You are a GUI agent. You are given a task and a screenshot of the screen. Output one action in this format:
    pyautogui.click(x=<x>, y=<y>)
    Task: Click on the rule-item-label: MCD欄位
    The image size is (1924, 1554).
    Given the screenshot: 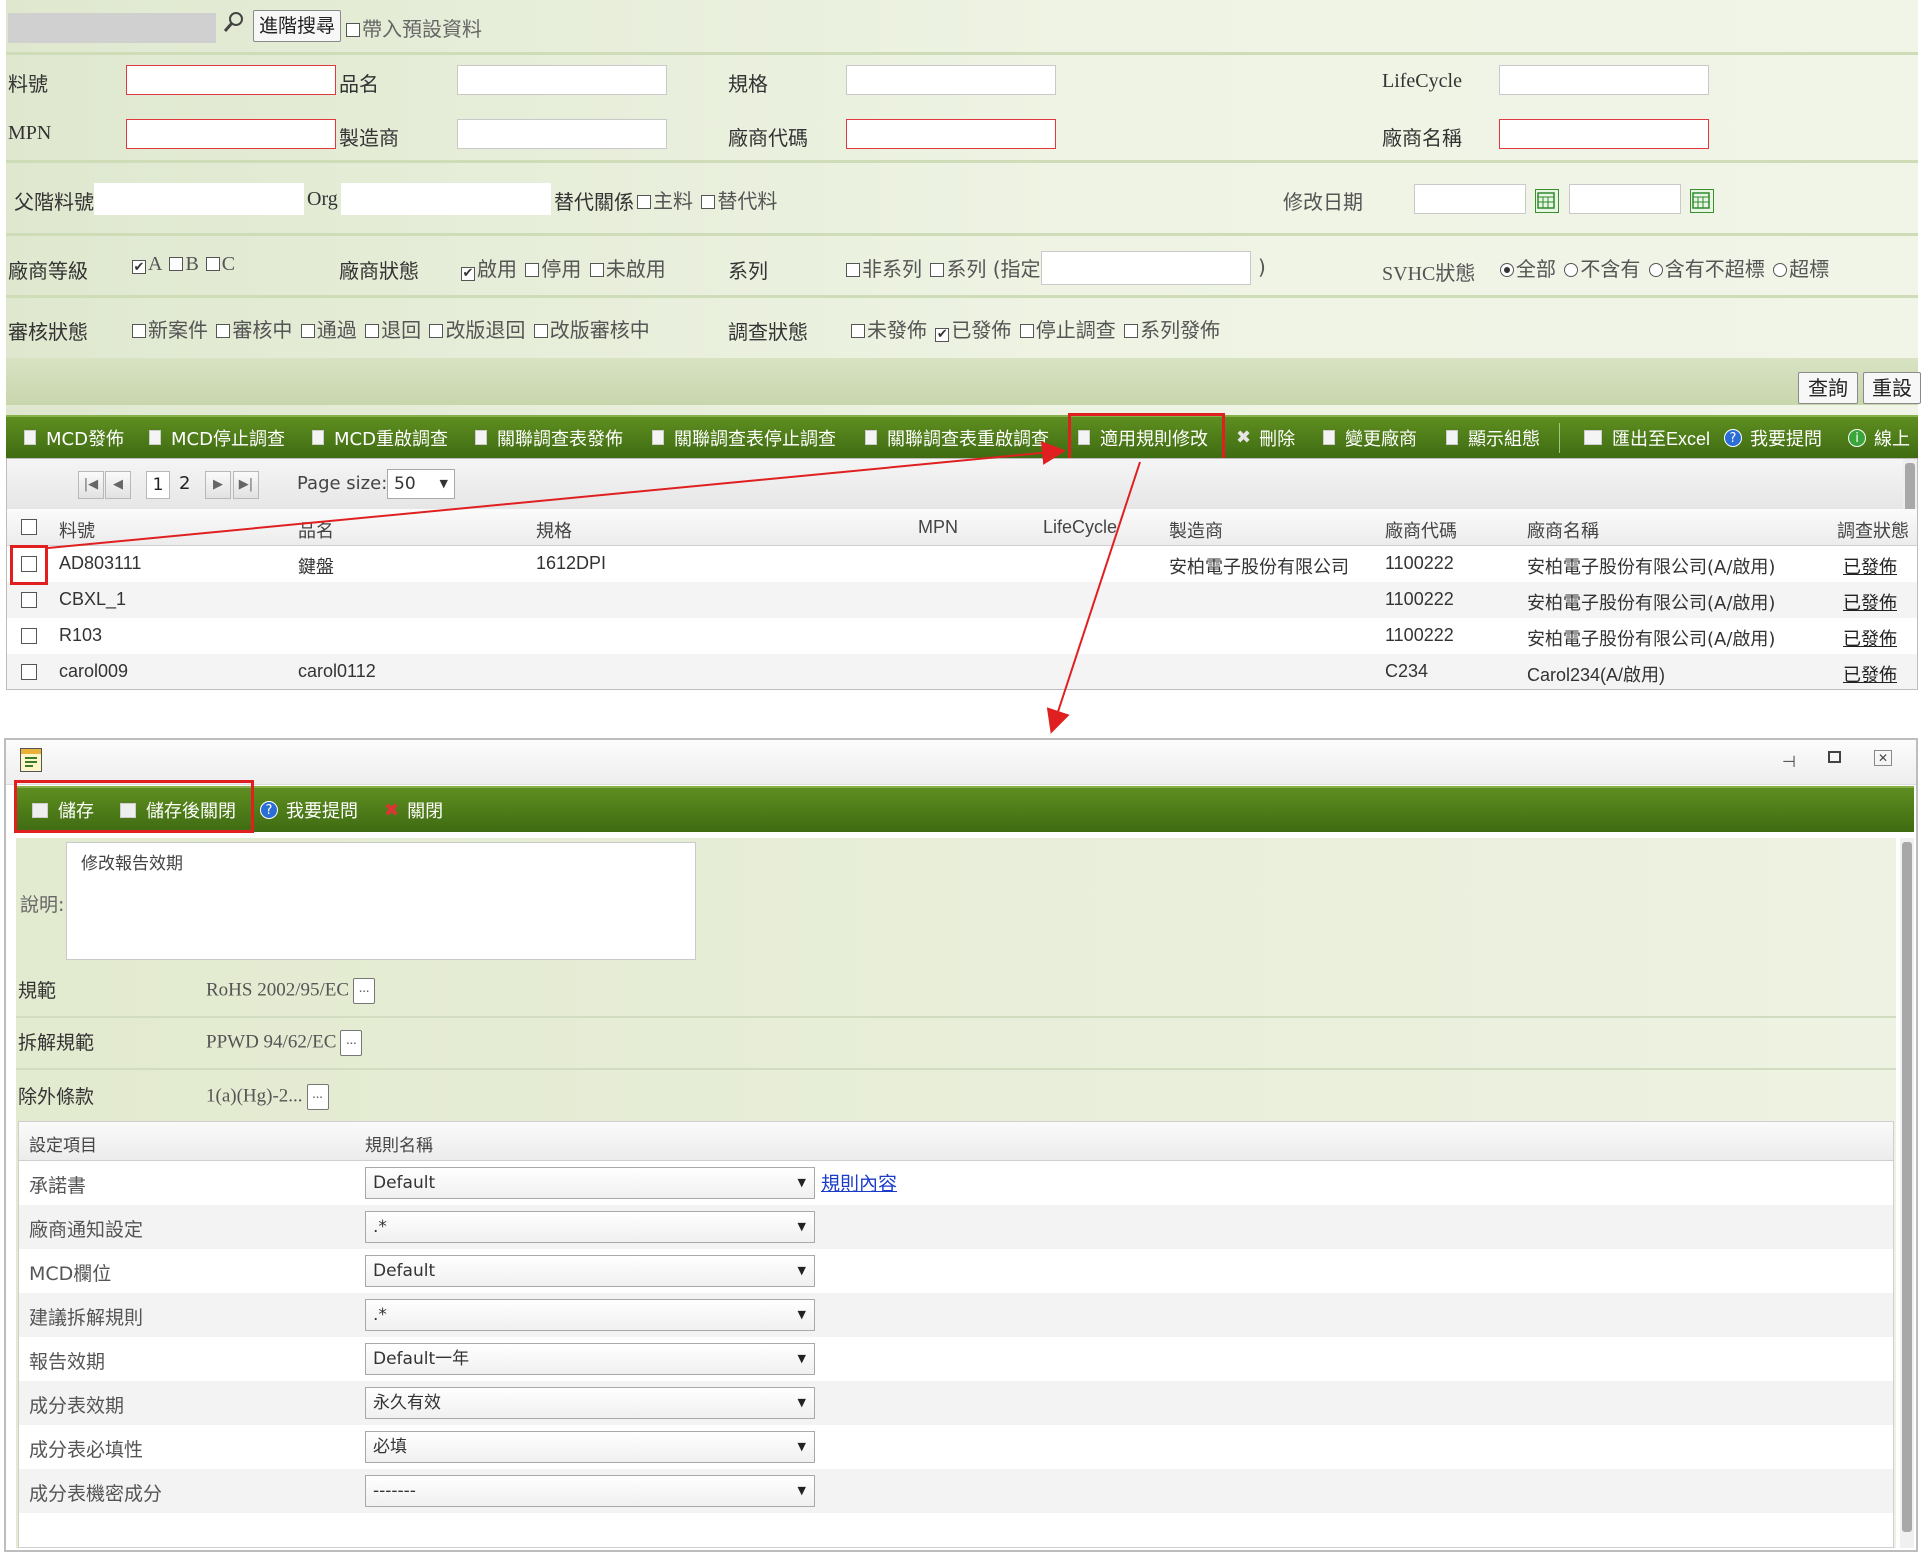 What is the action you would take?
    pyautogui.click(x=70, y=1274)
    